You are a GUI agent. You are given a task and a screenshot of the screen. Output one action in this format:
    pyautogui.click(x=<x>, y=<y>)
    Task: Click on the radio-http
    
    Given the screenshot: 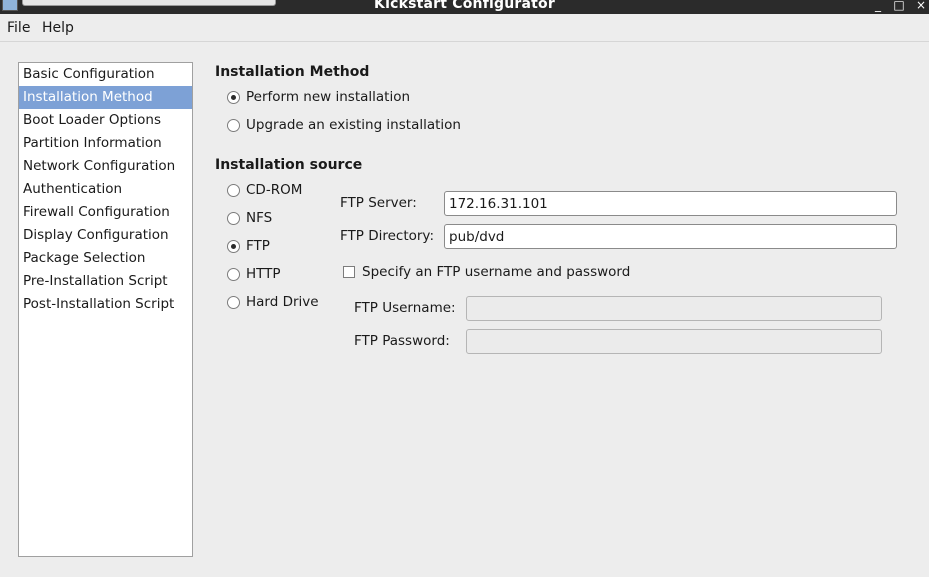 What is the action you would take?
    pyautogui.click(x=233, y=274)
    